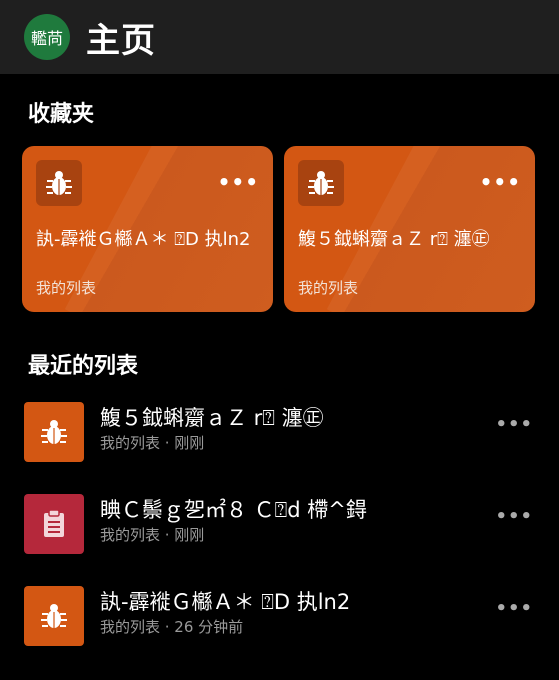  I want to click on list-item-title: 睓Ｃ鬃ｇ乫㎡８ Ｃ⍰d 㯂^鍀, so click(233, 510).